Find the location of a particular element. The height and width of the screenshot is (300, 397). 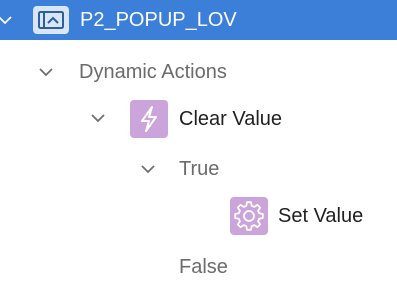

tree-node-true: True is located at coordinates (198, 169).